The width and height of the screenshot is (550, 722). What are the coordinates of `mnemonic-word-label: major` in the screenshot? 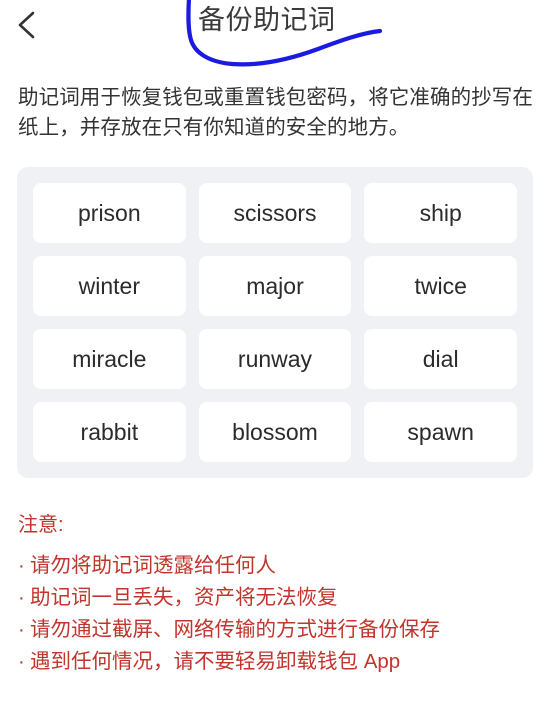 It's located at (275, 285).